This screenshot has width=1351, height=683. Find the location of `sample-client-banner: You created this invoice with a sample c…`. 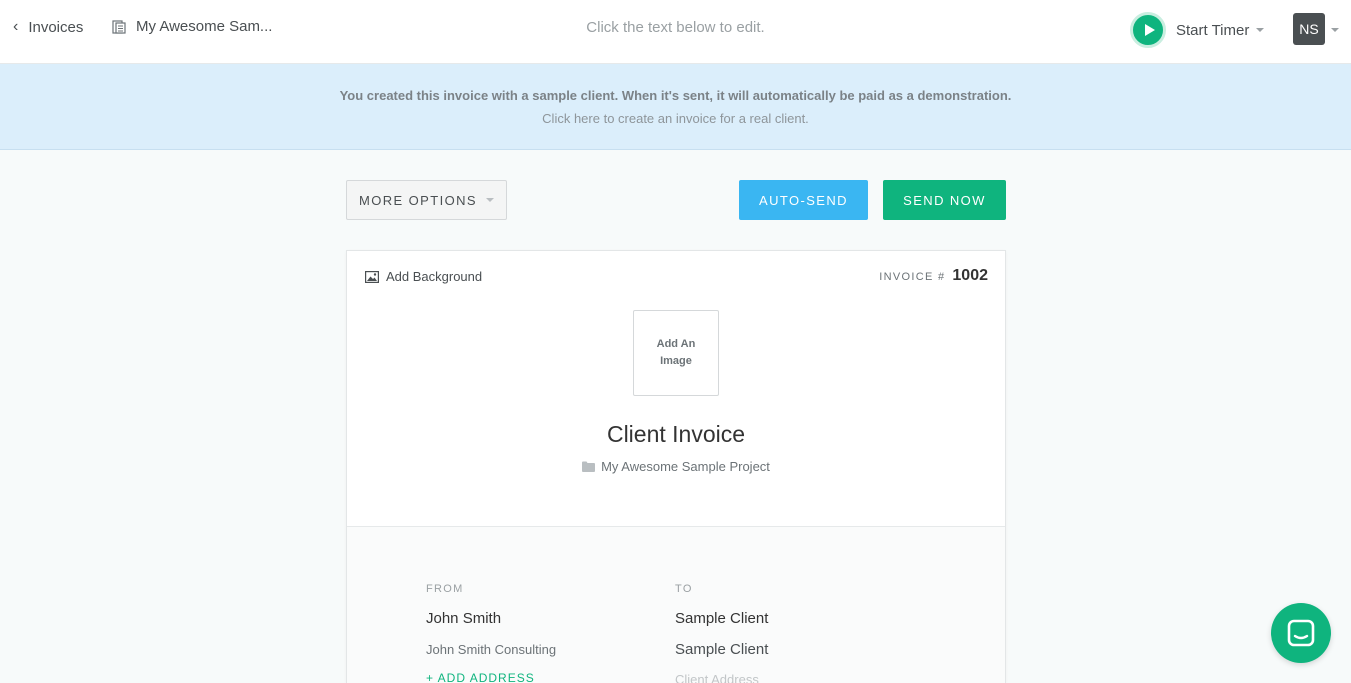

sample-client-banner: You created this invoice with a sample c… is located at coordinates (675, 107).